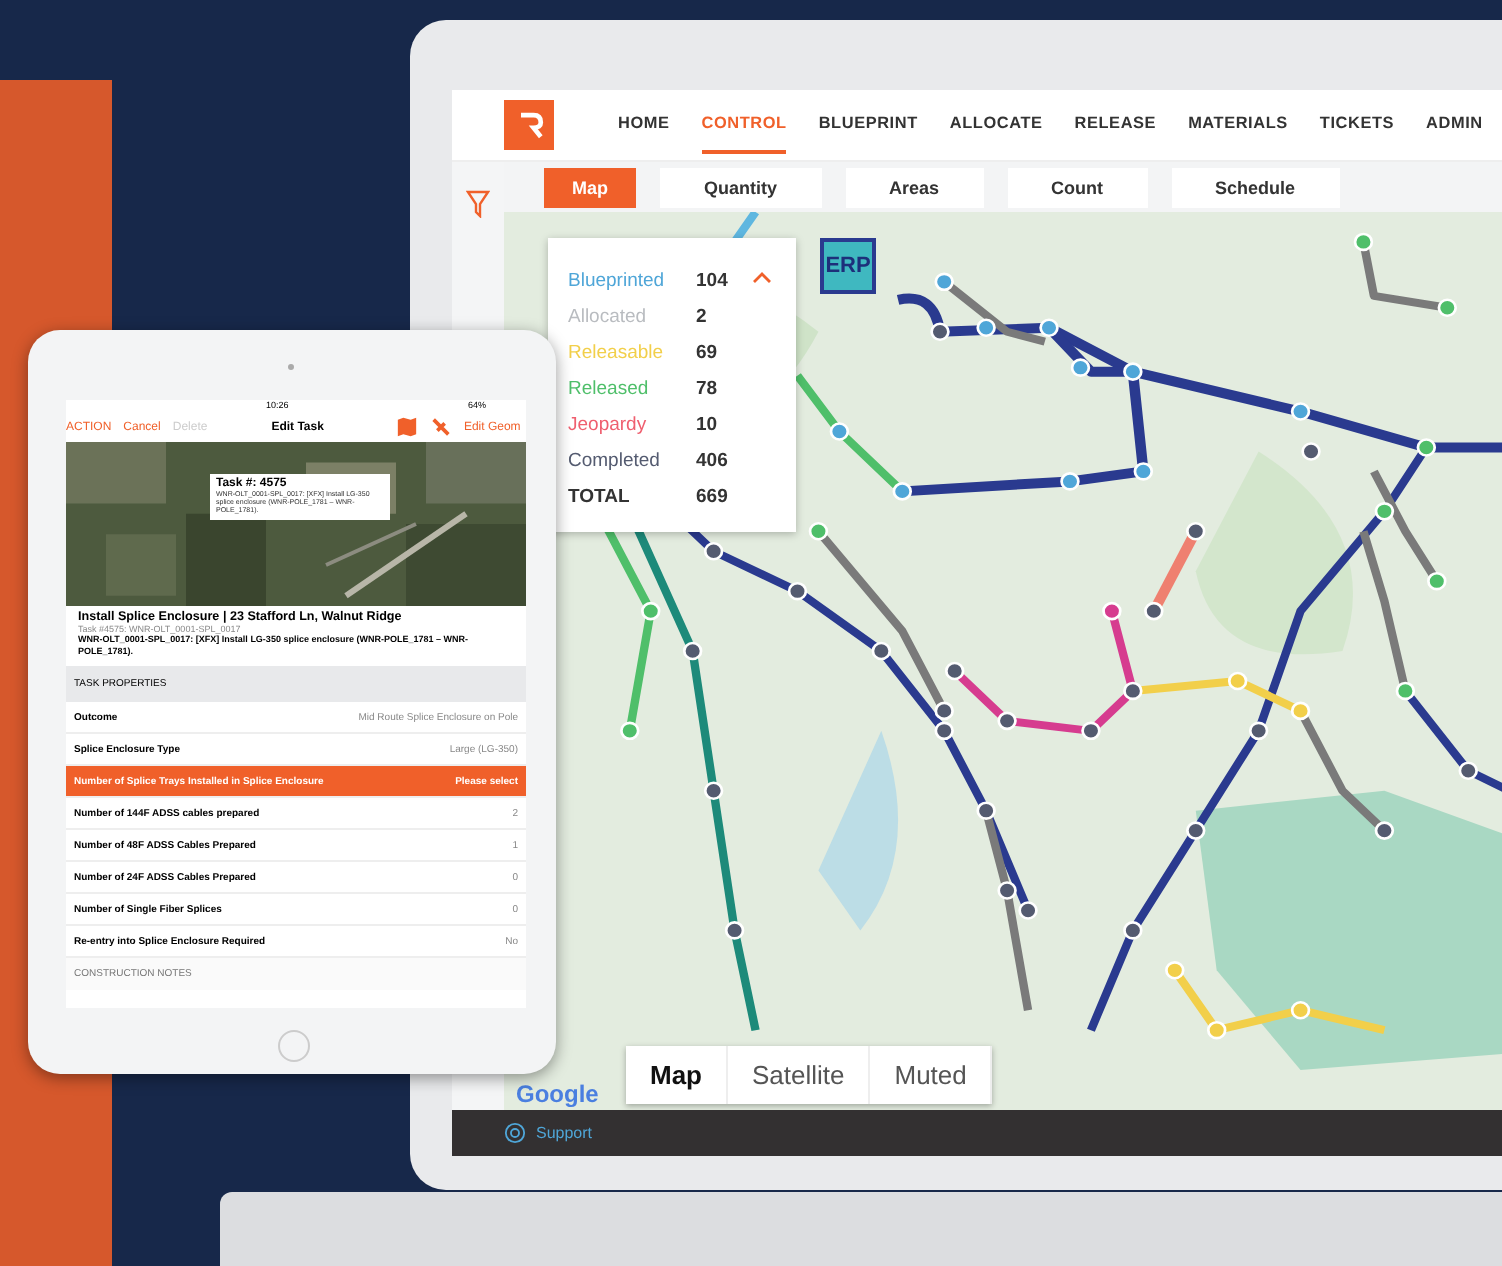 This screenshot has width=1502, height=1266. Describe the element at coordinates (707, 424) in the screenshot. I see `legend-count: 10` at that location.